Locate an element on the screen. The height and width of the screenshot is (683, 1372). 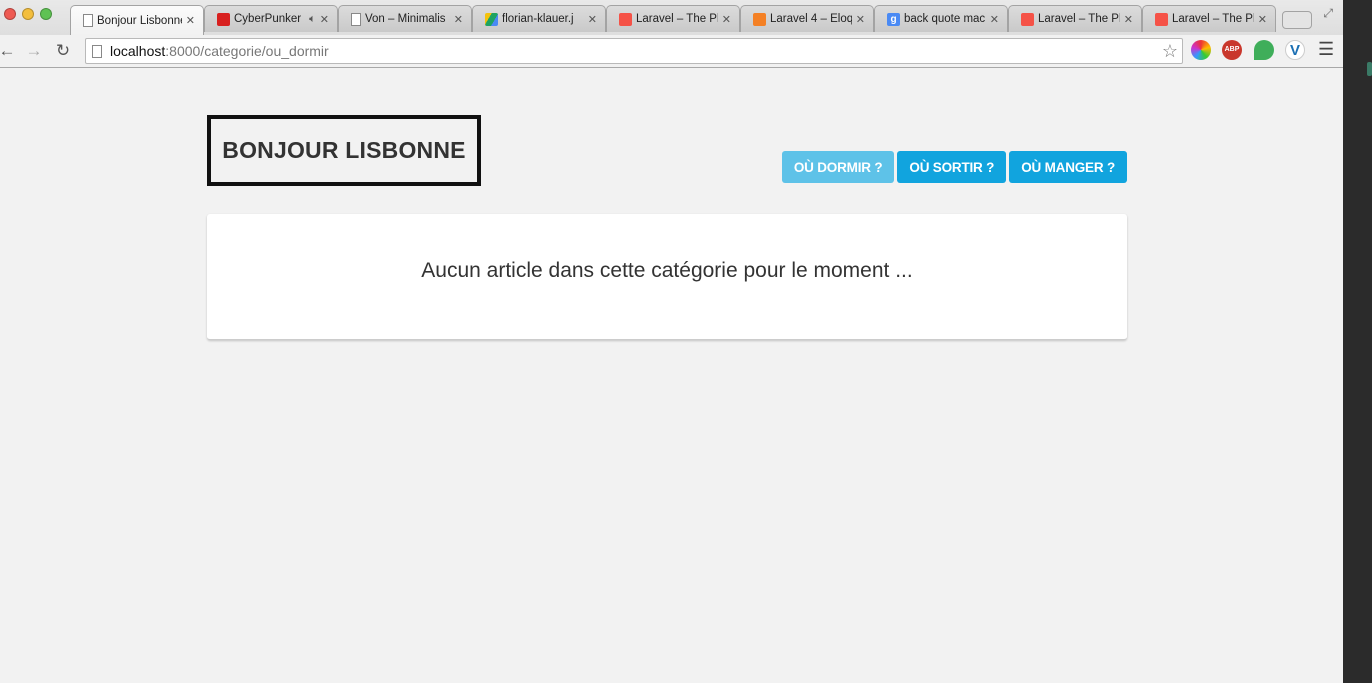
site-logo: BONJOUR LISBONNE is located at coordinates (344, 150).